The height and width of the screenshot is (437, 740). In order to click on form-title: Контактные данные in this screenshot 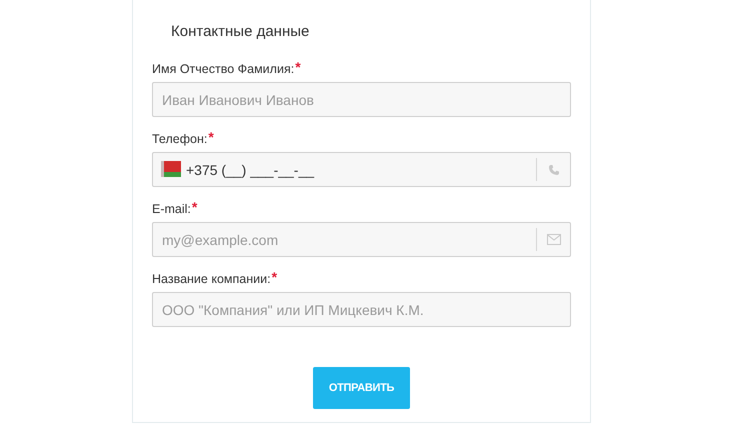, I will do `click(240, 32)`.